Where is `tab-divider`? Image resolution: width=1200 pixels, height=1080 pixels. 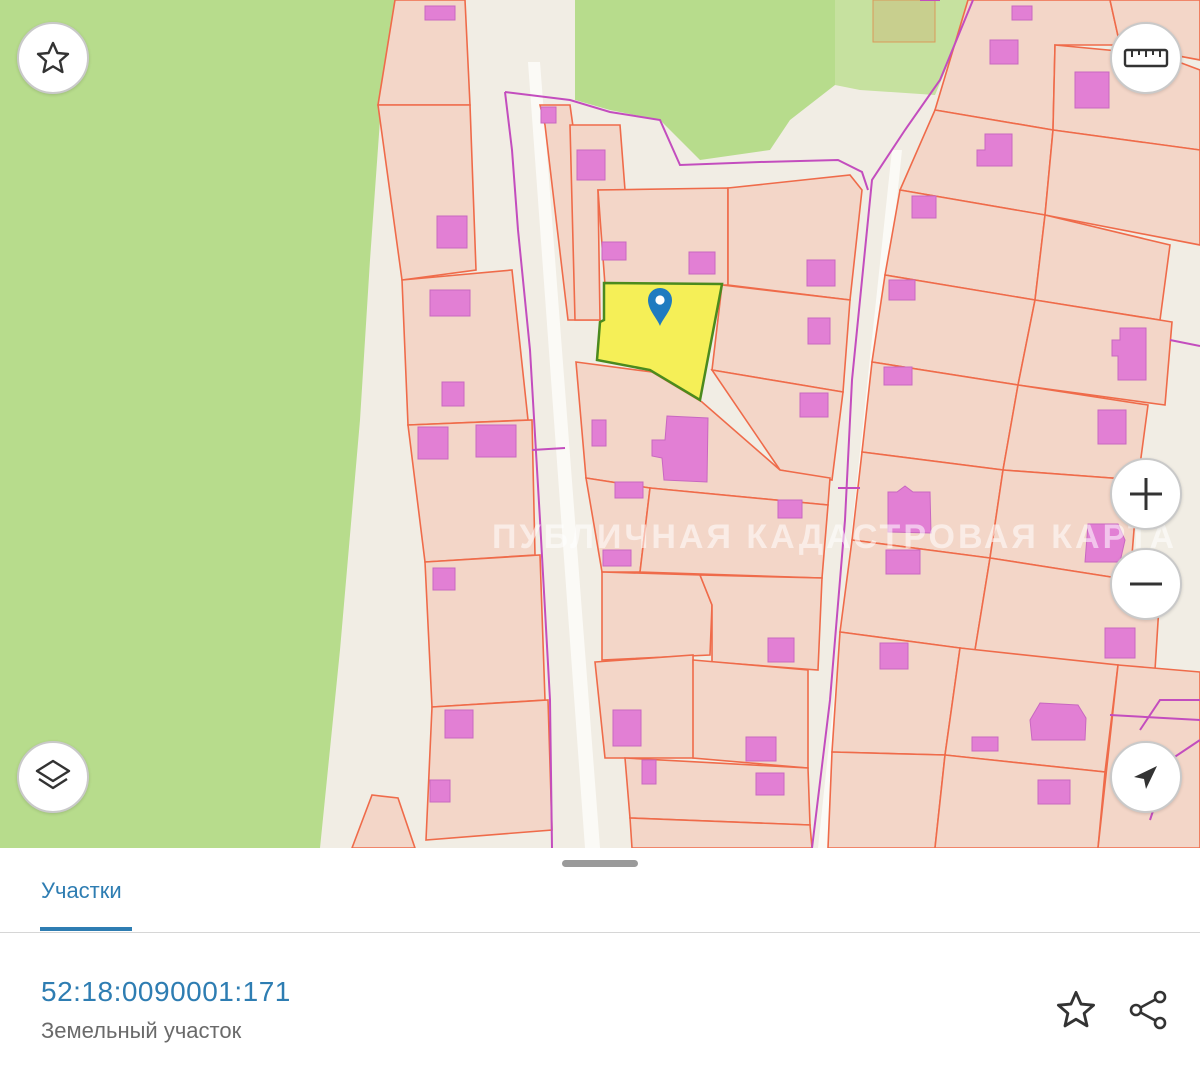
tab-divider is located at coordinates (600, 932).